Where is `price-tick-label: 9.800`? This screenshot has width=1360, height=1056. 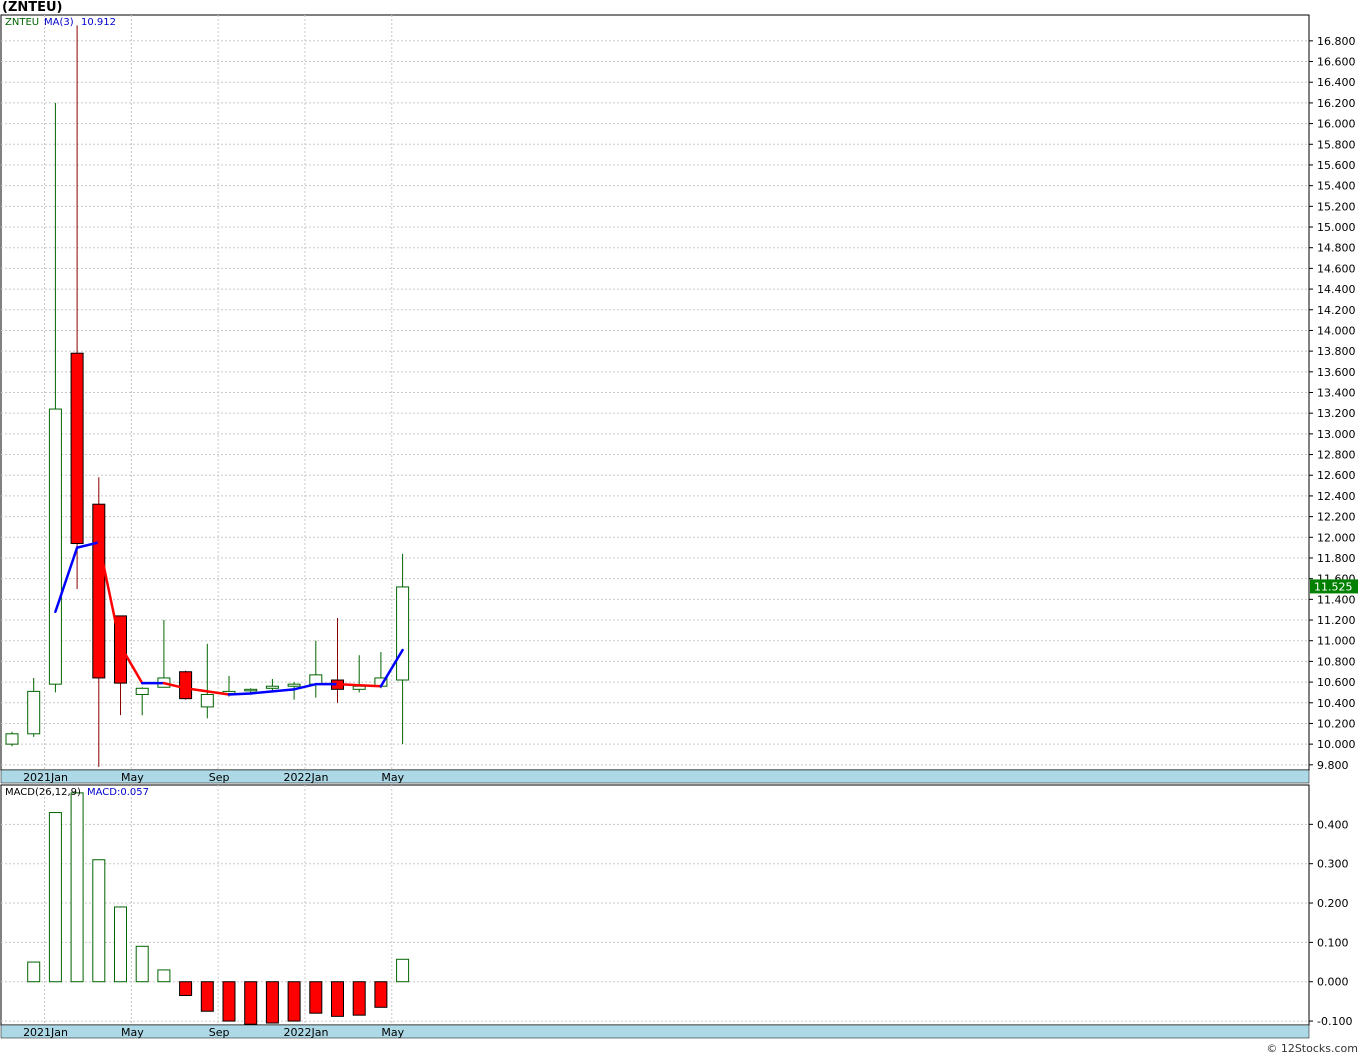 price-tick-label: 9.800 is located at coordinates (1333, 765).